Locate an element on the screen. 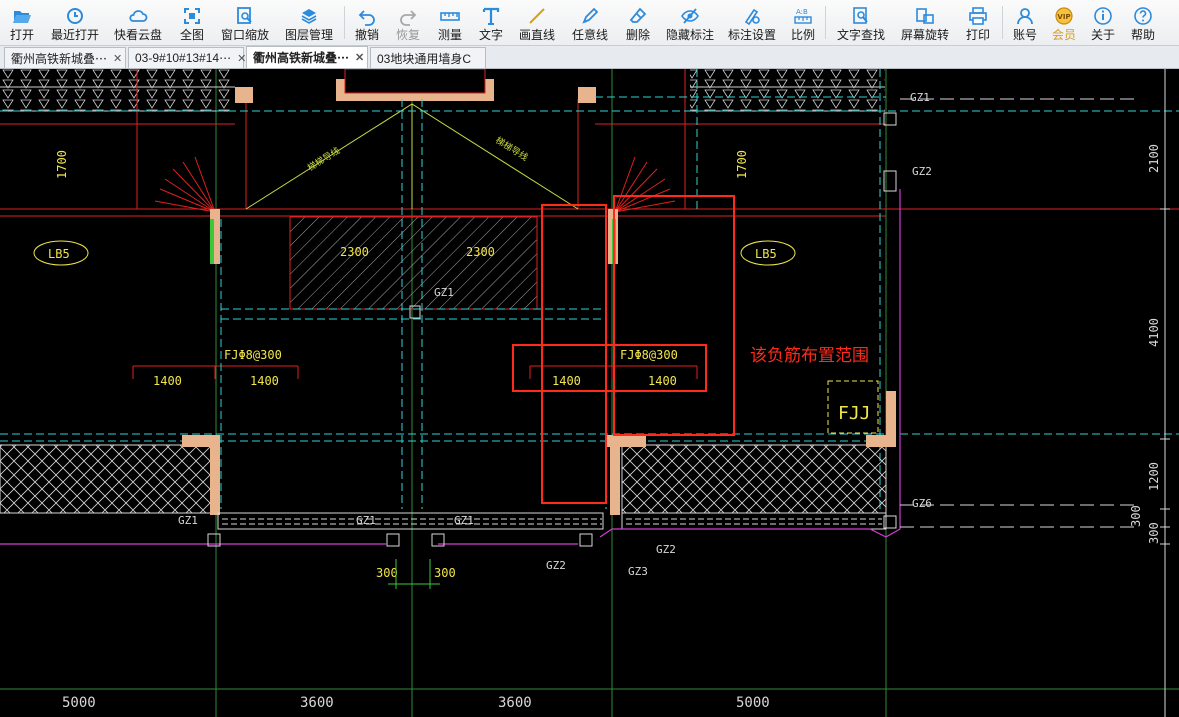 The height and width of the screenshot is (717, 1179). hide-annotation-label: 隐藏标注 is located at coordinates (689, 35).